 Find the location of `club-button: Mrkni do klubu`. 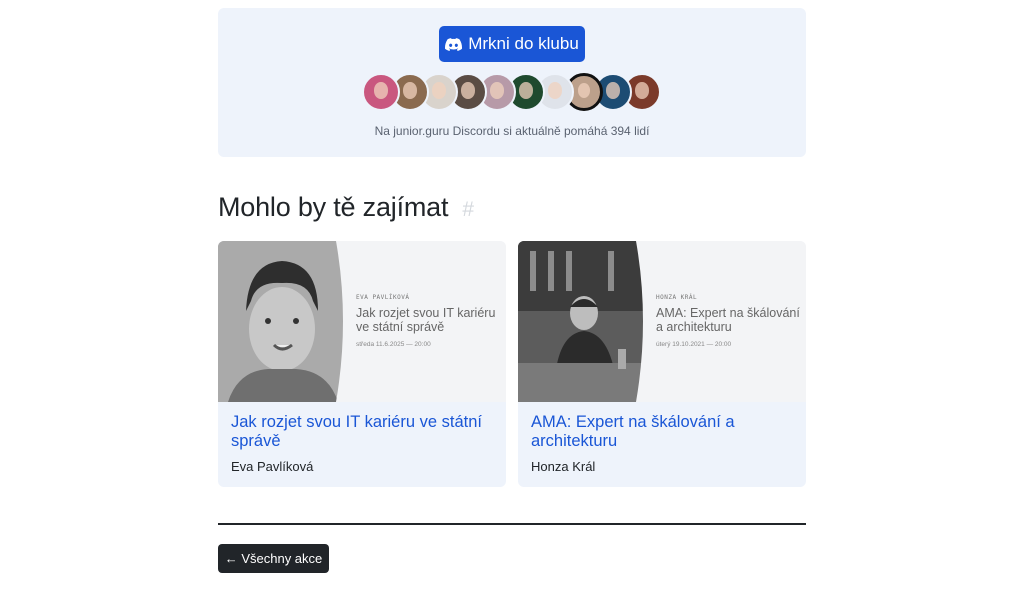

club-button: Mrkni do klubu is located at coordinates (512, 44).